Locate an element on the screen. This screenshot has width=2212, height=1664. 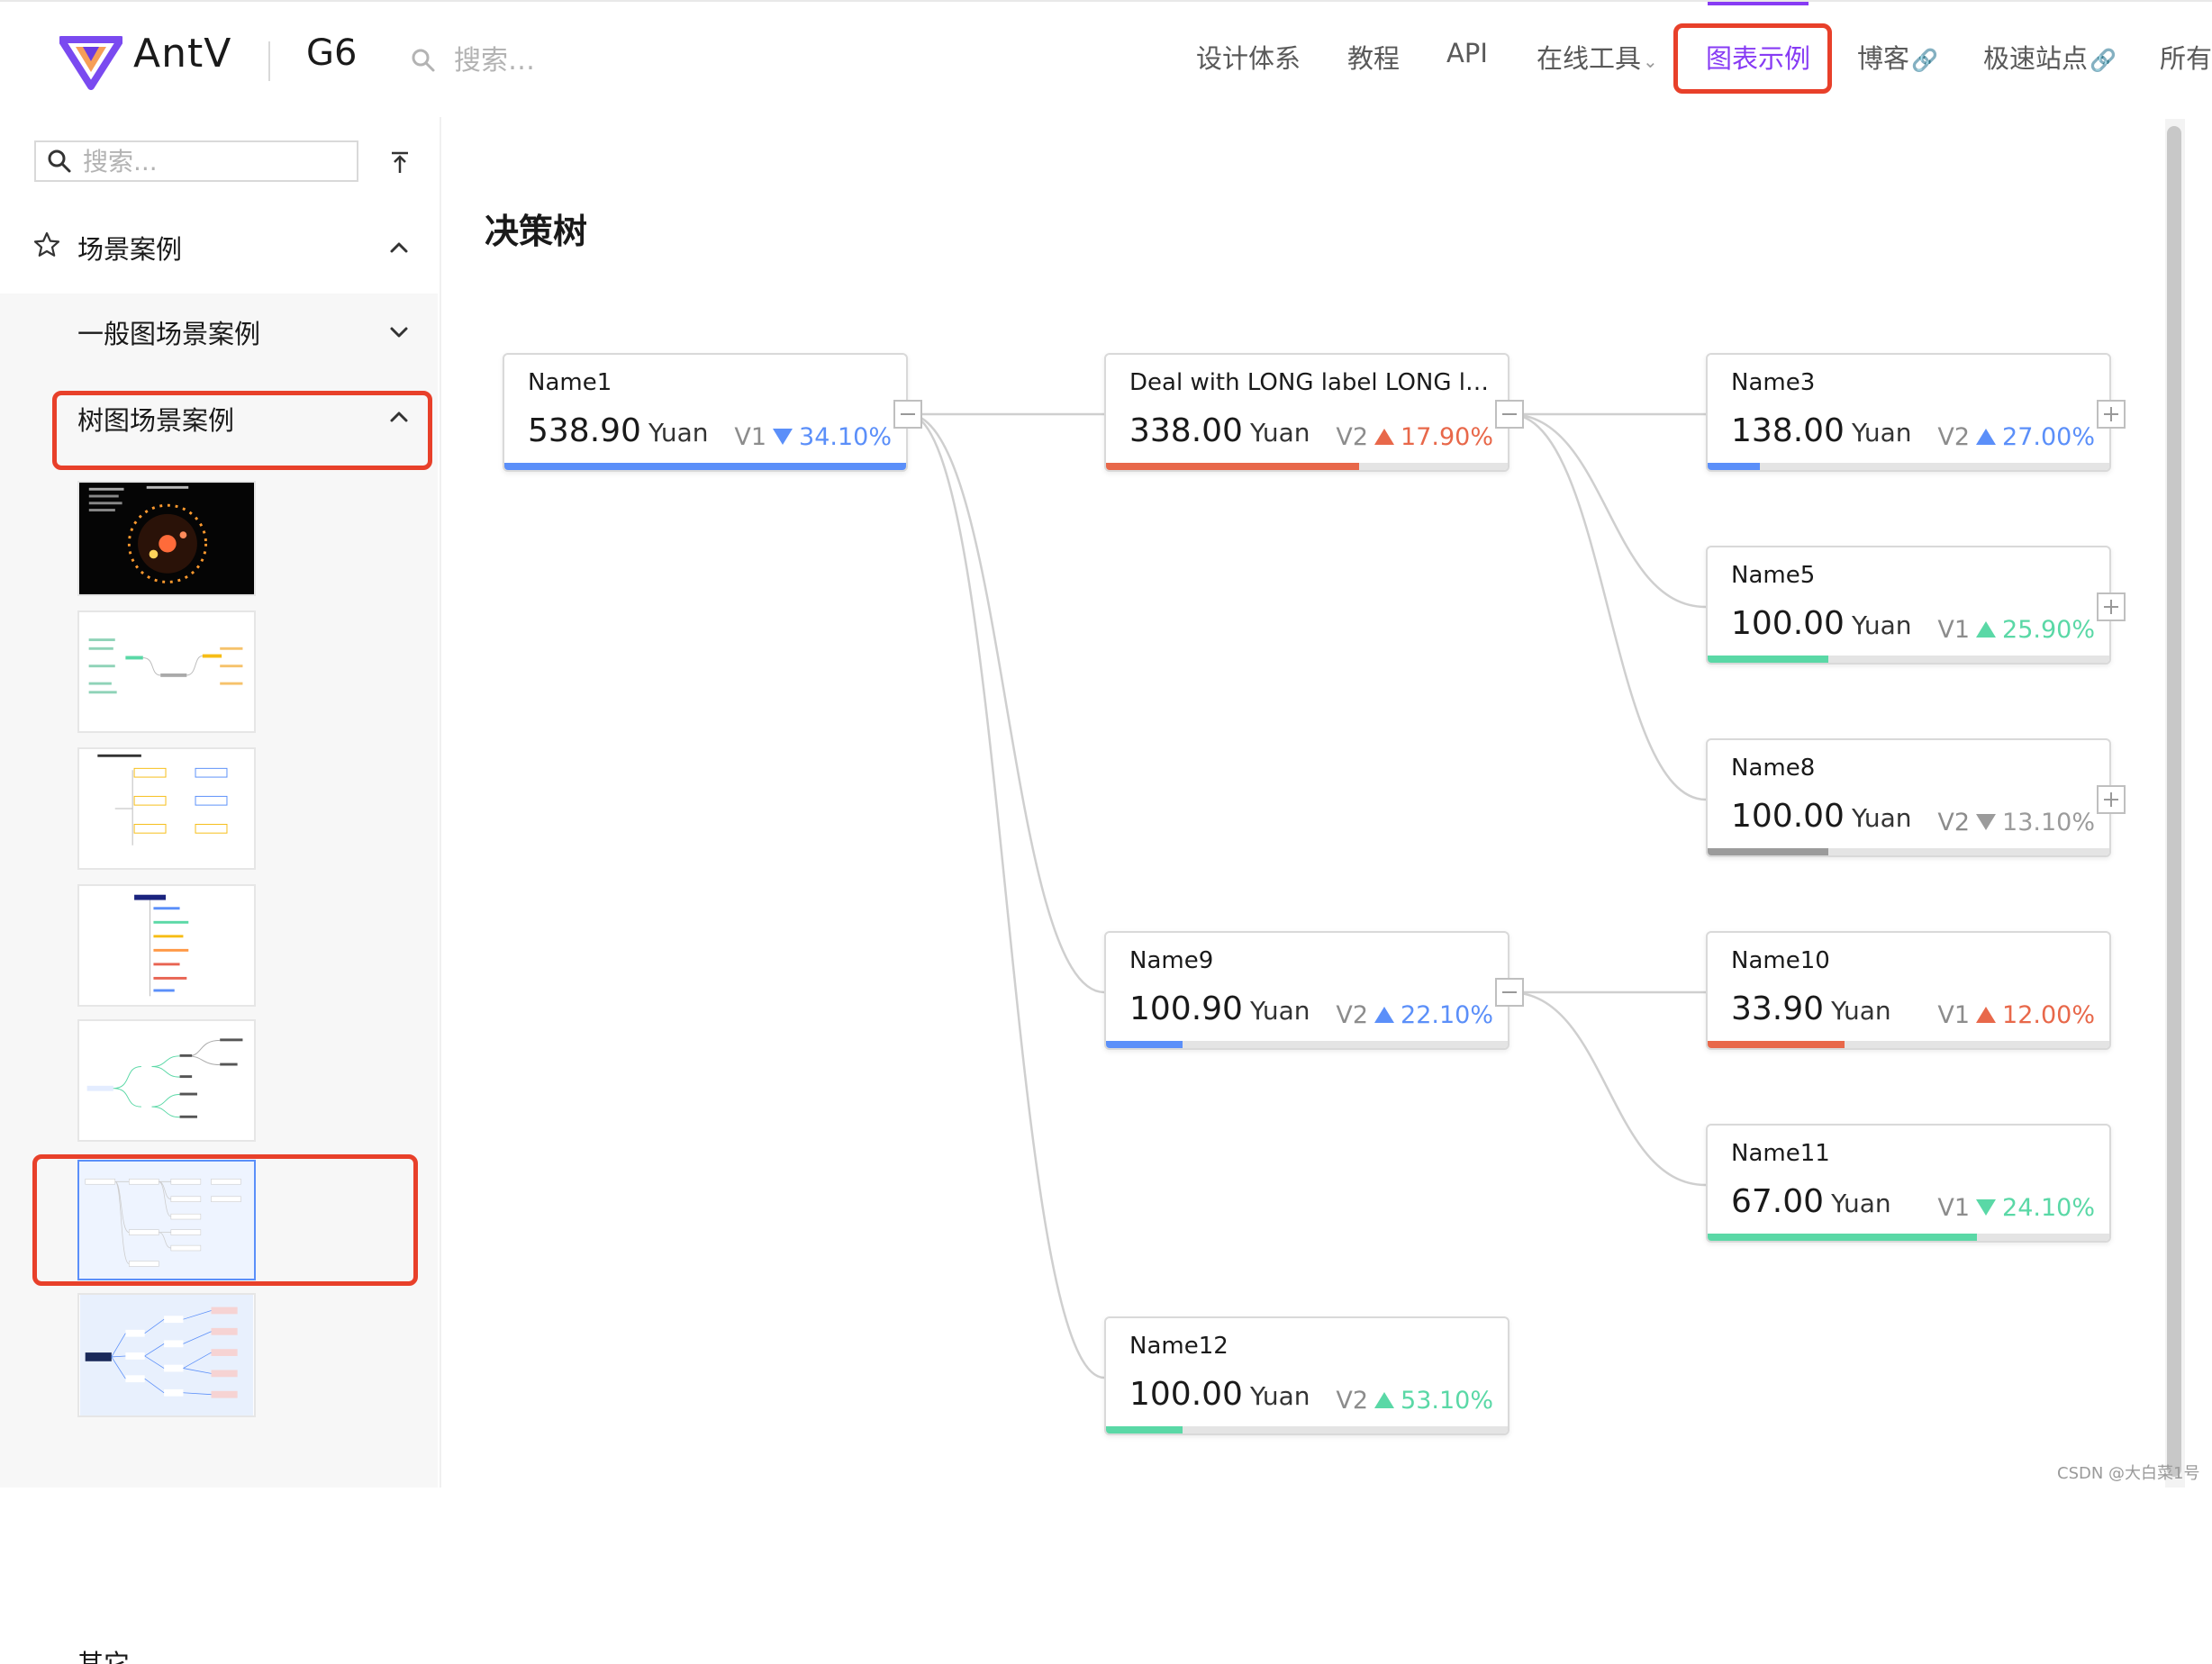
nav-design-system: 设计体系 is located at coordinates (1248, 57).